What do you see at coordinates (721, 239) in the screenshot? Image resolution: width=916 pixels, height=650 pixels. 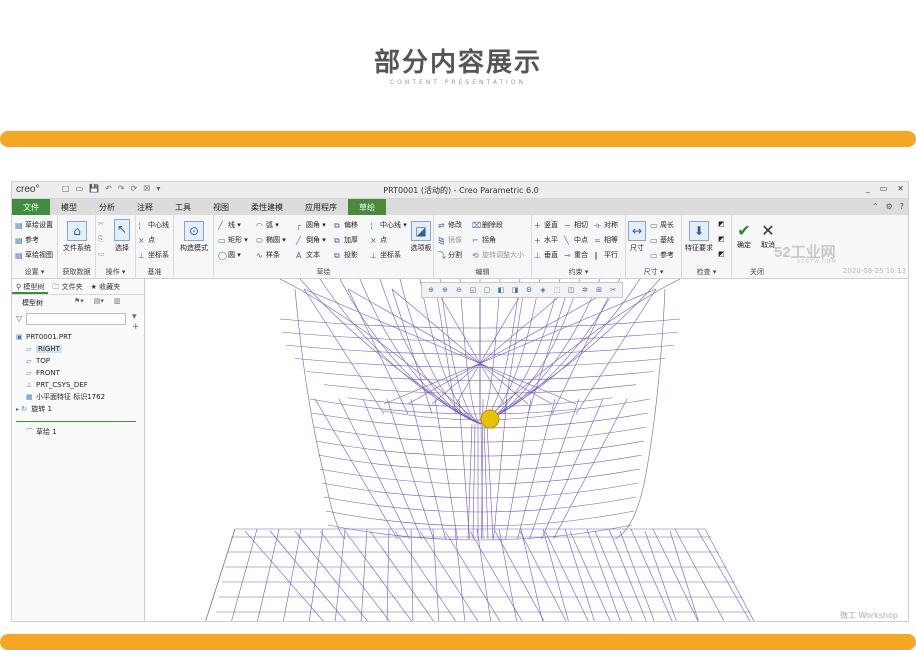 I see `inspect-tool-2-icon: ◩` at bounding box center [721, 239].